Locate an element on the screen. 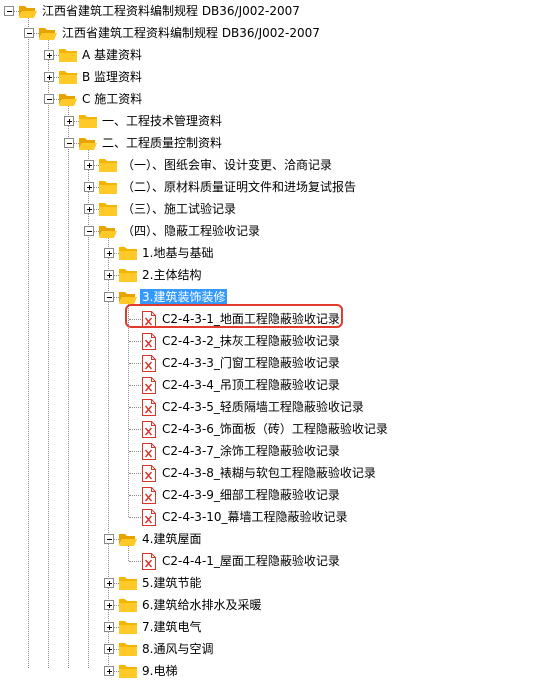 The width and height of the screenshot is (557, 682). folder-label: 2.主体结构 is located at coordinates (172, 275).